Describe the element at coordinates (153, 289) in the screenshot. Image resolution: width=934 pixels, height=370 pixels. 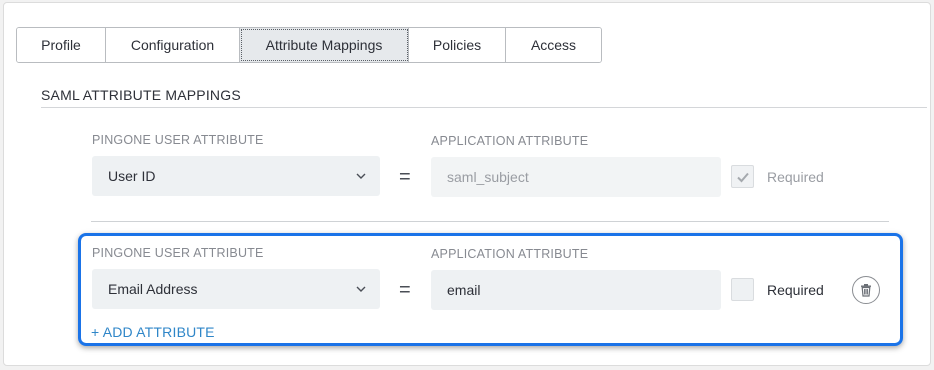
I see `user-attribute-value: Email Address` at that location.